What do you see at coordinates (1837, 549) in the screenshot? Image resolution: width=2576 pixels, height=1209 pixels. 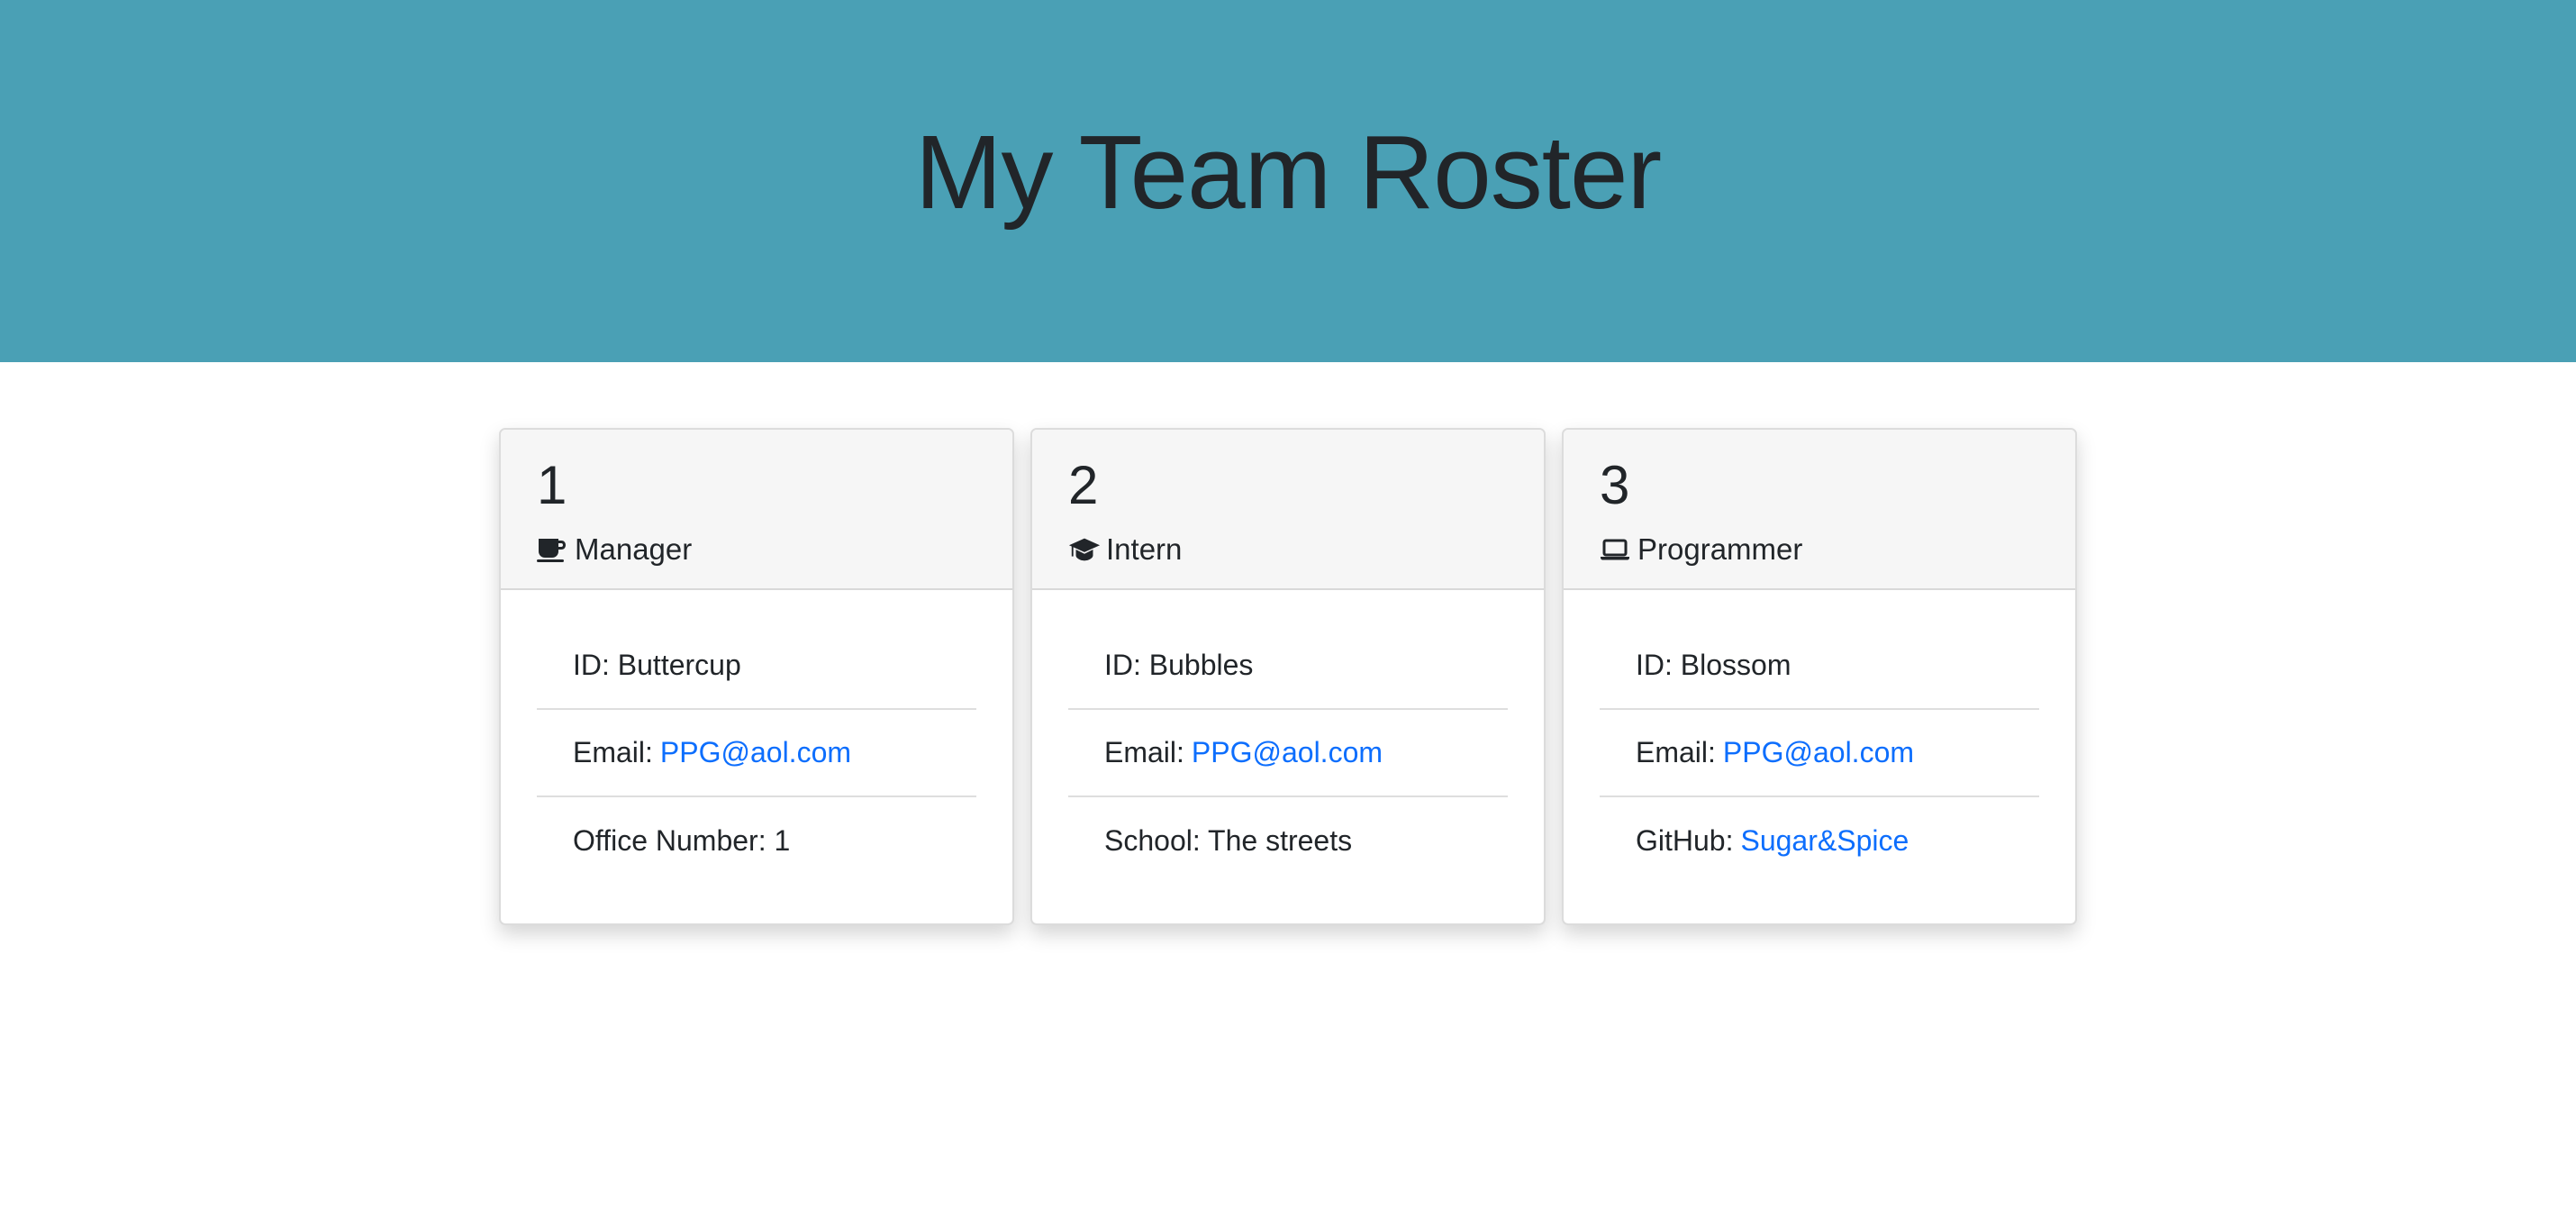 I see `employee-role: Programmer` at bounding box center [1837, 549].